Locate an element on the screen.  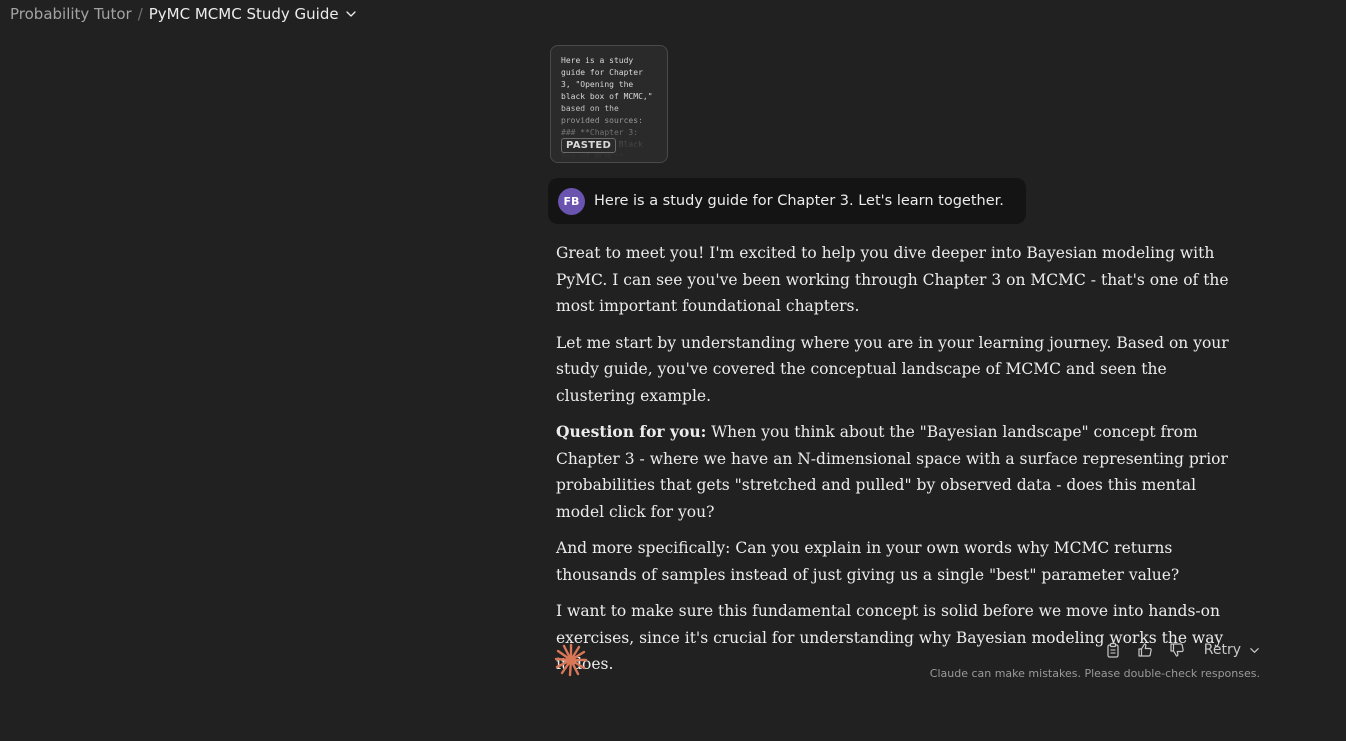
claude-logo-icon is located at coordinates (571, 660).